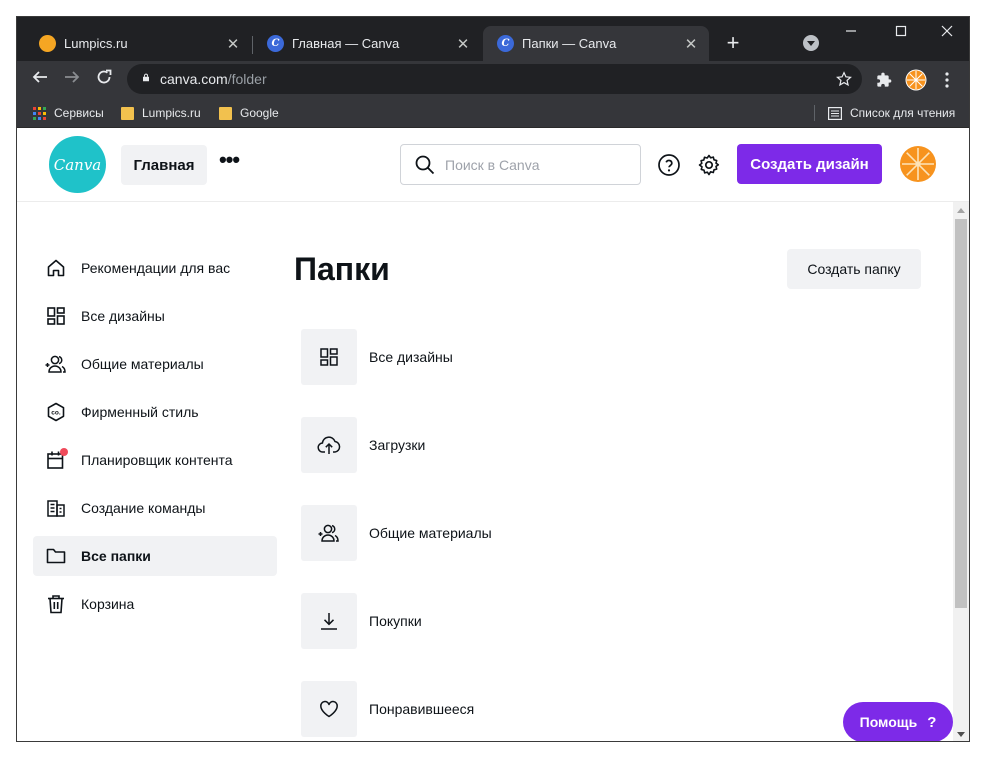 The height and width of the screenshot is (758, 986). Describe the element at coordinates (733, 44) in the screenshot. I see `new-tab-button: +` at that location.